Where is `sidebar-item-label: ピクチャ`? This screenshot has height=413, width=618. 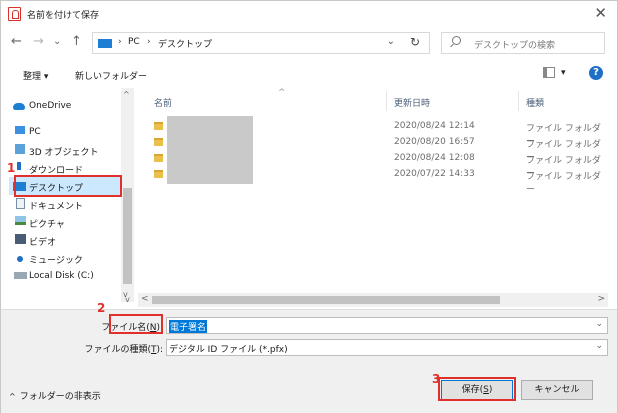 sidebar-item-label: ピクチャ is located at coordinates (47, 225).